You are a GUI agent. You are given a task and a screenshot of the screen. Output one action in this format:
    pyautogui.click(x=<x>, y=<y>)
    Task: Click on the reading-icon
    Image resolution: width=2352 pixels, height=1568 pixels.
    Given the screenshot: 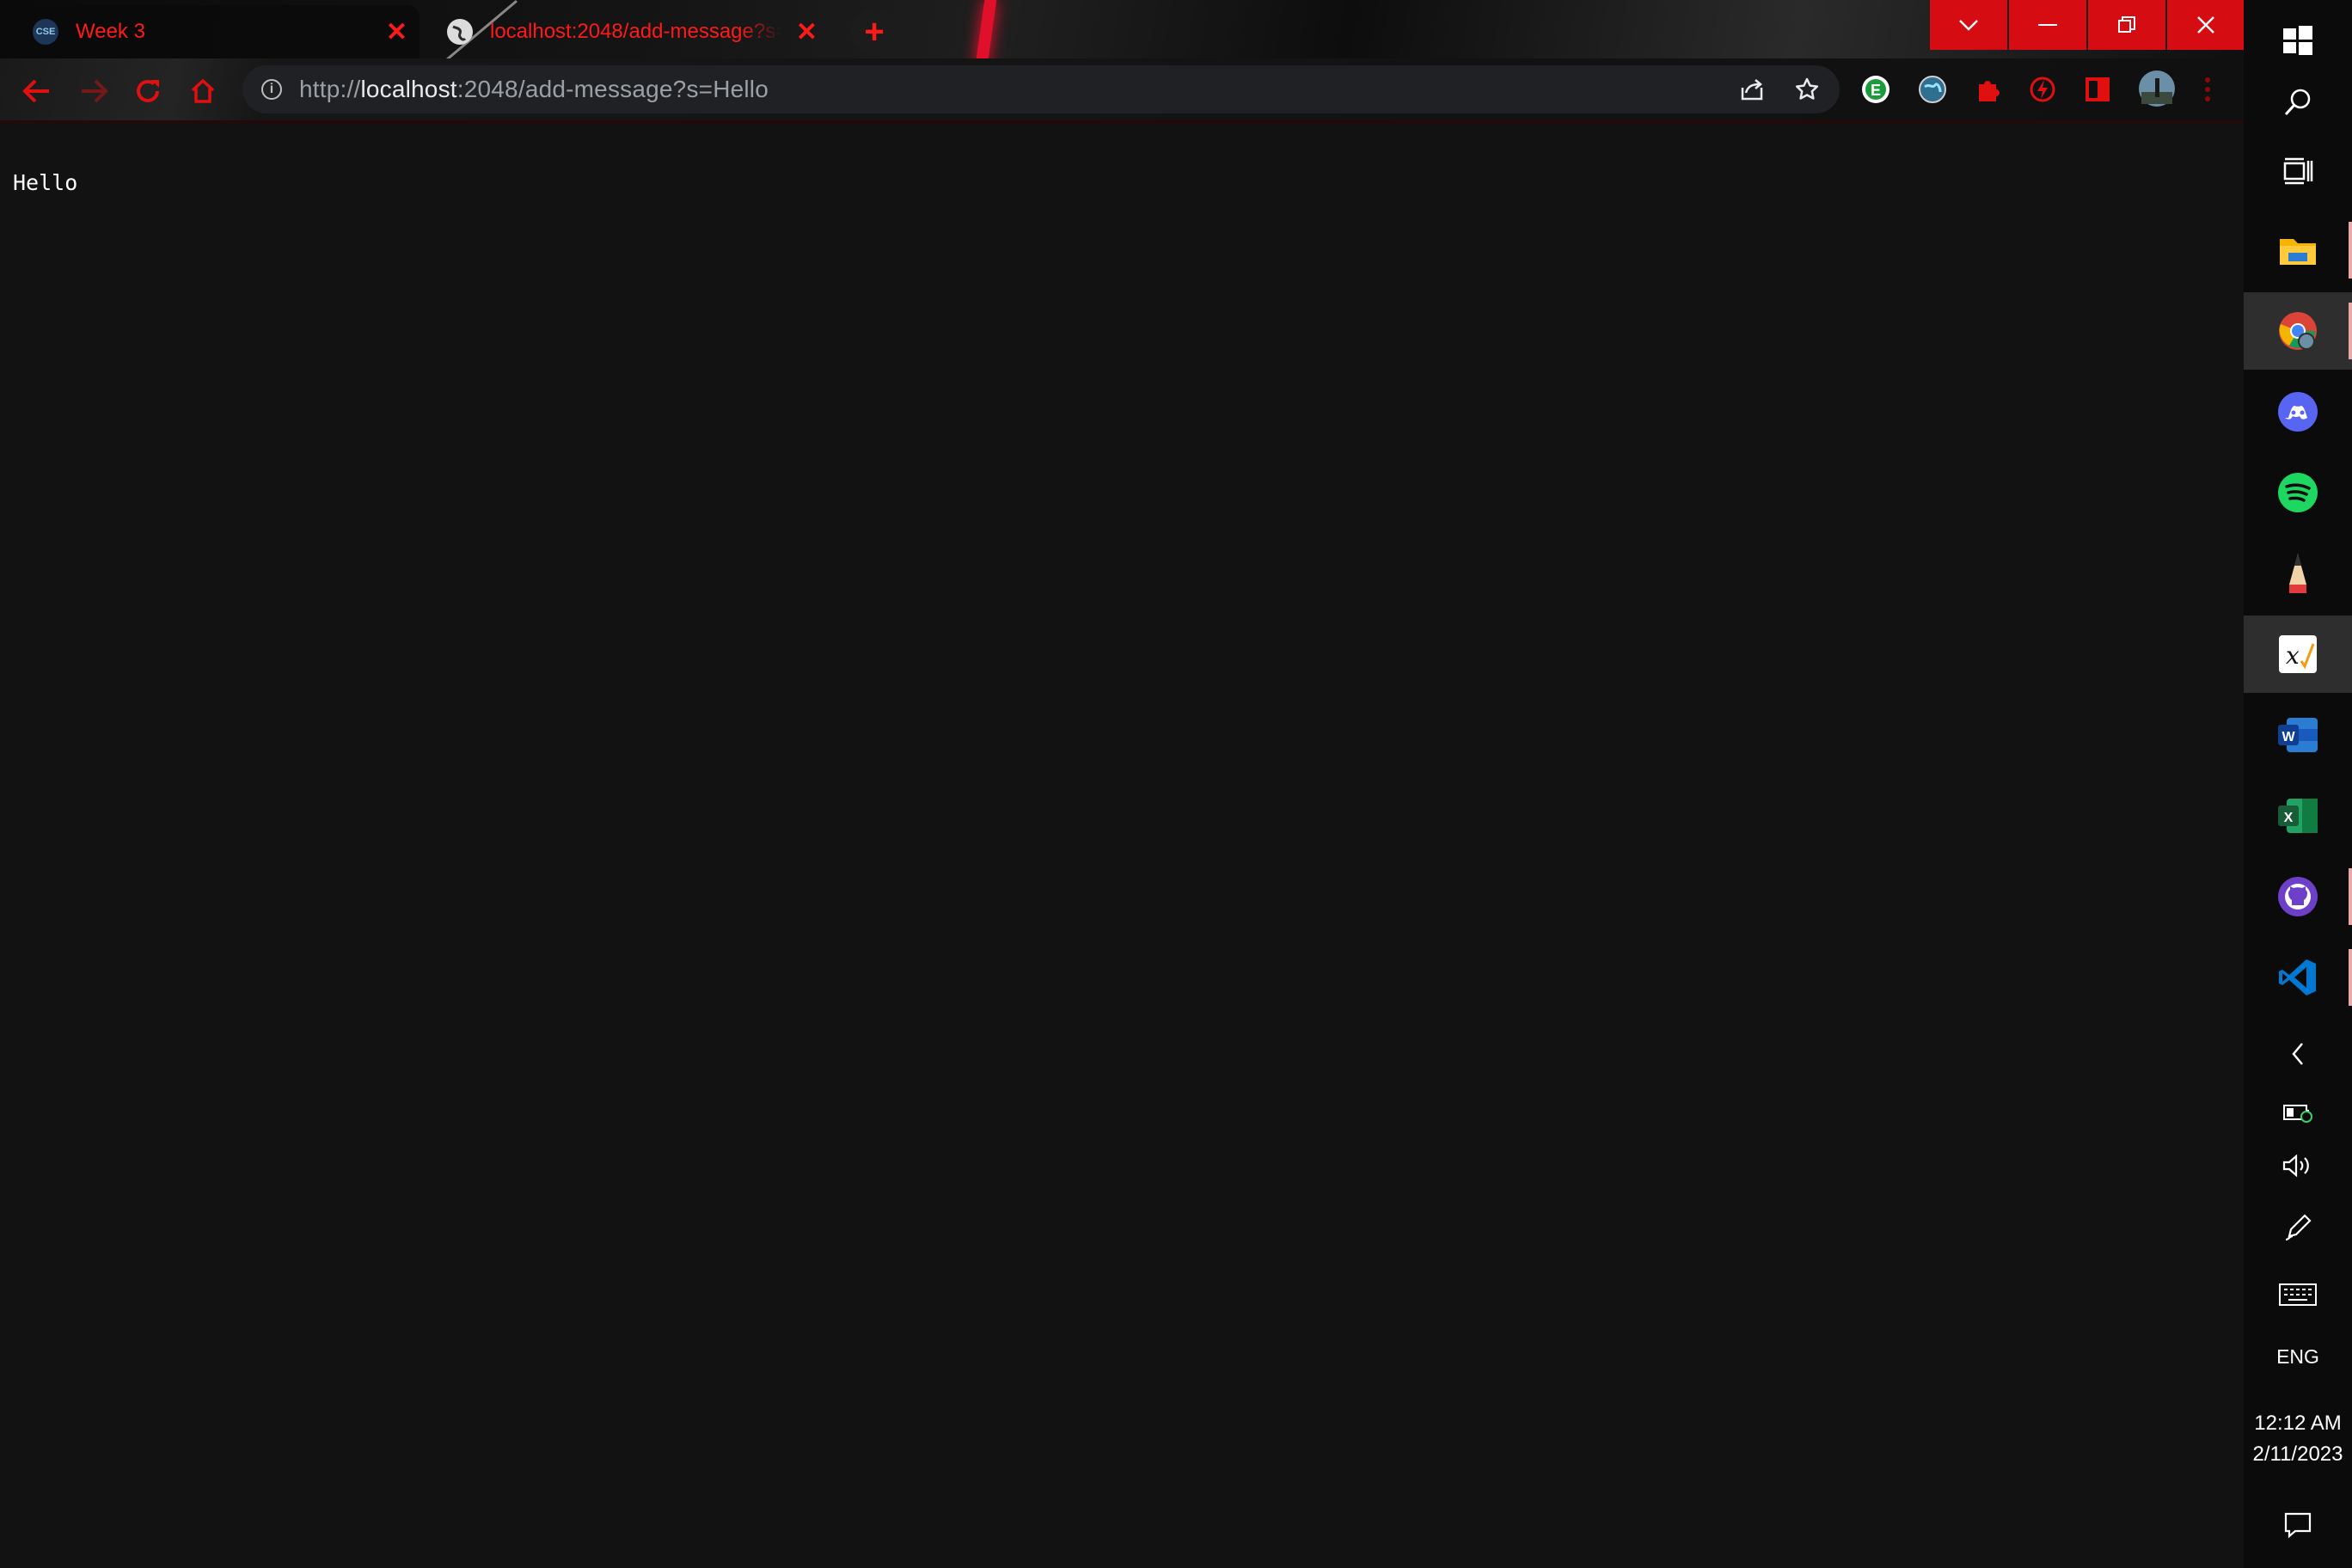 What is the action you would take?
    pyautogui.click(x=2097, y=89)
    